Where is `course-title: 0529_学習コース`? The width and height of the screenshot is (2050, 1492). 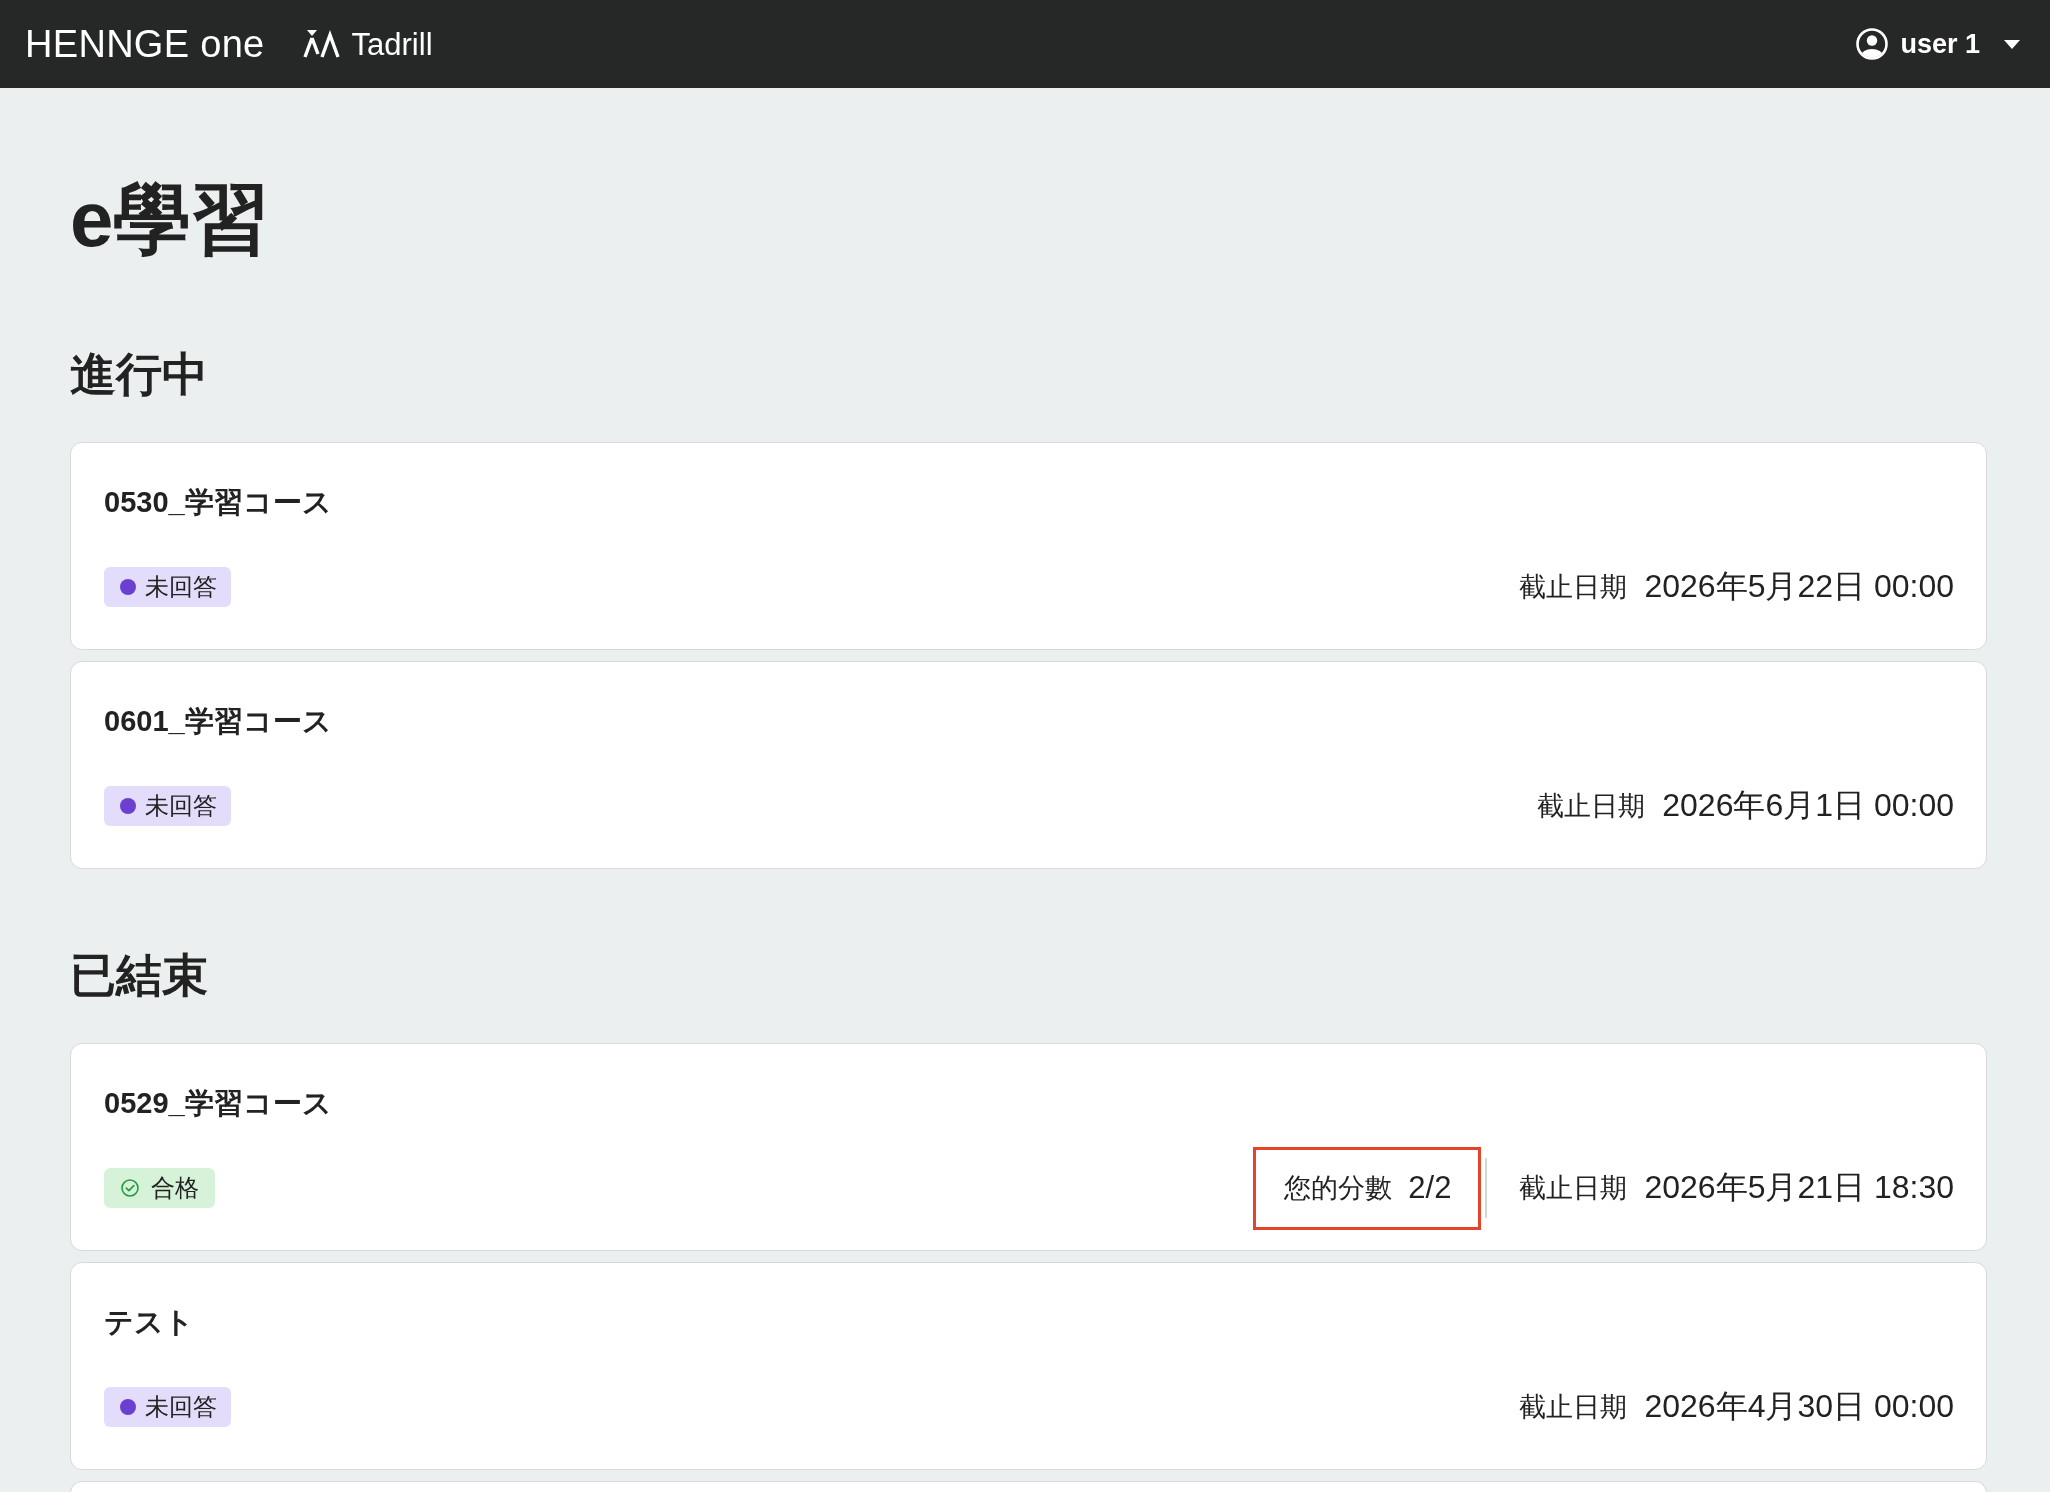 course-title: 0529_学習コース is located at coordinates (218, 1103).